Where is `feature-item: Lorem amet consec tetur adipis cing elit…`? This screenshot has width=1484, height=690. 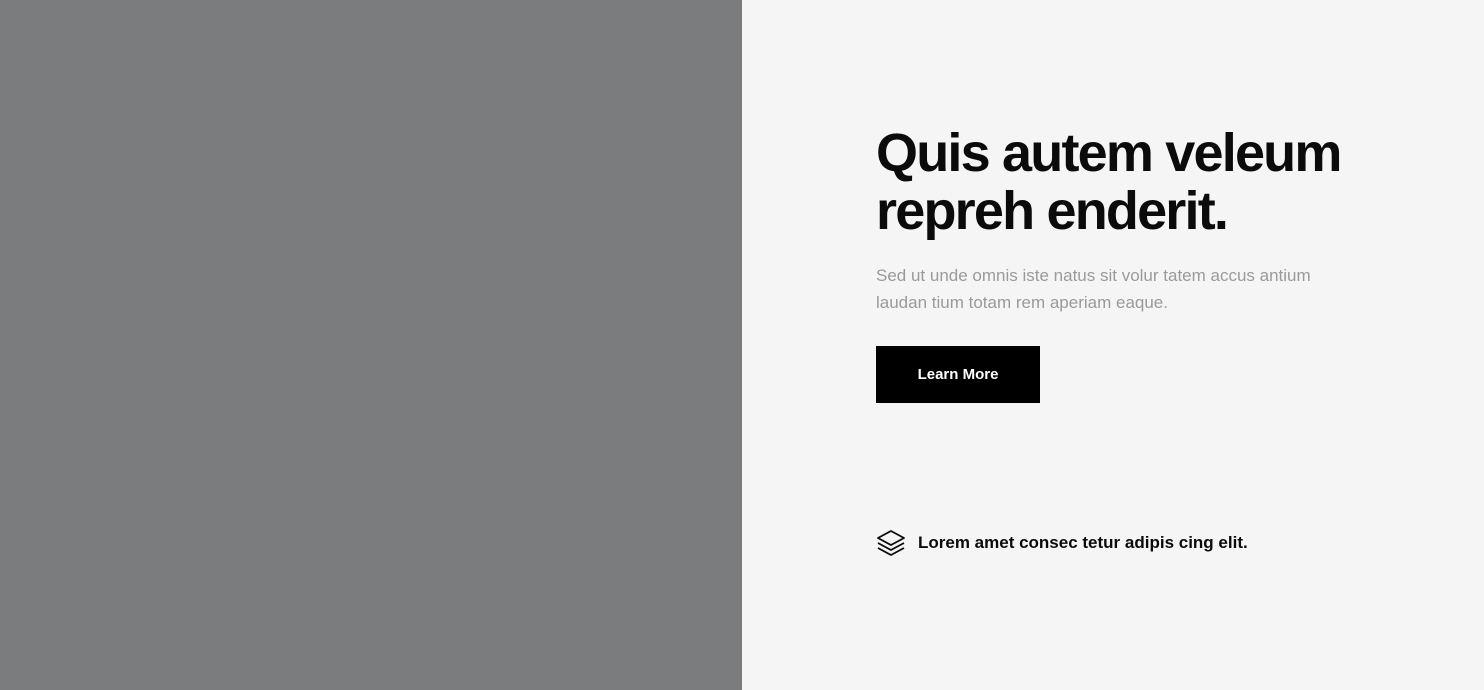
feature-item: Lorem amet consec tetur adipis cing elit… is located at coordinates (1062, 543).